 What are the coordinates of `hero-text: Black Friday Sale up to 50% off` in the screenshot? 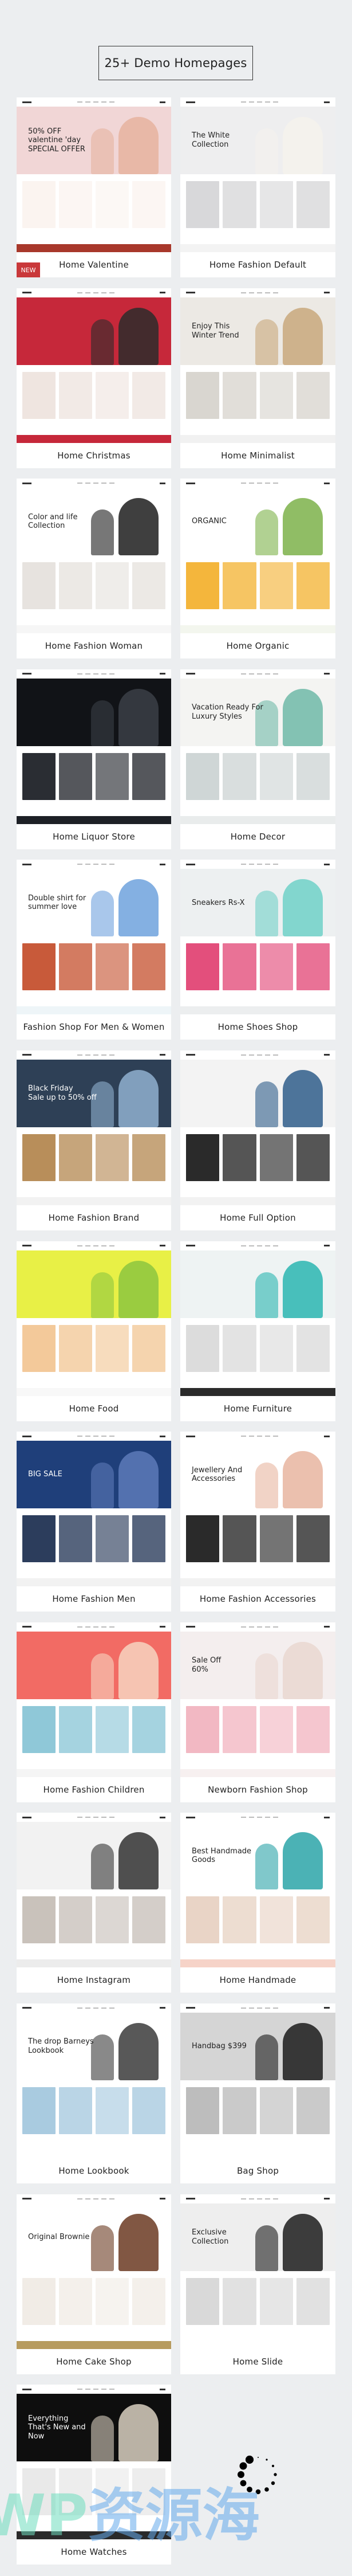 It's located at (62, 1093).